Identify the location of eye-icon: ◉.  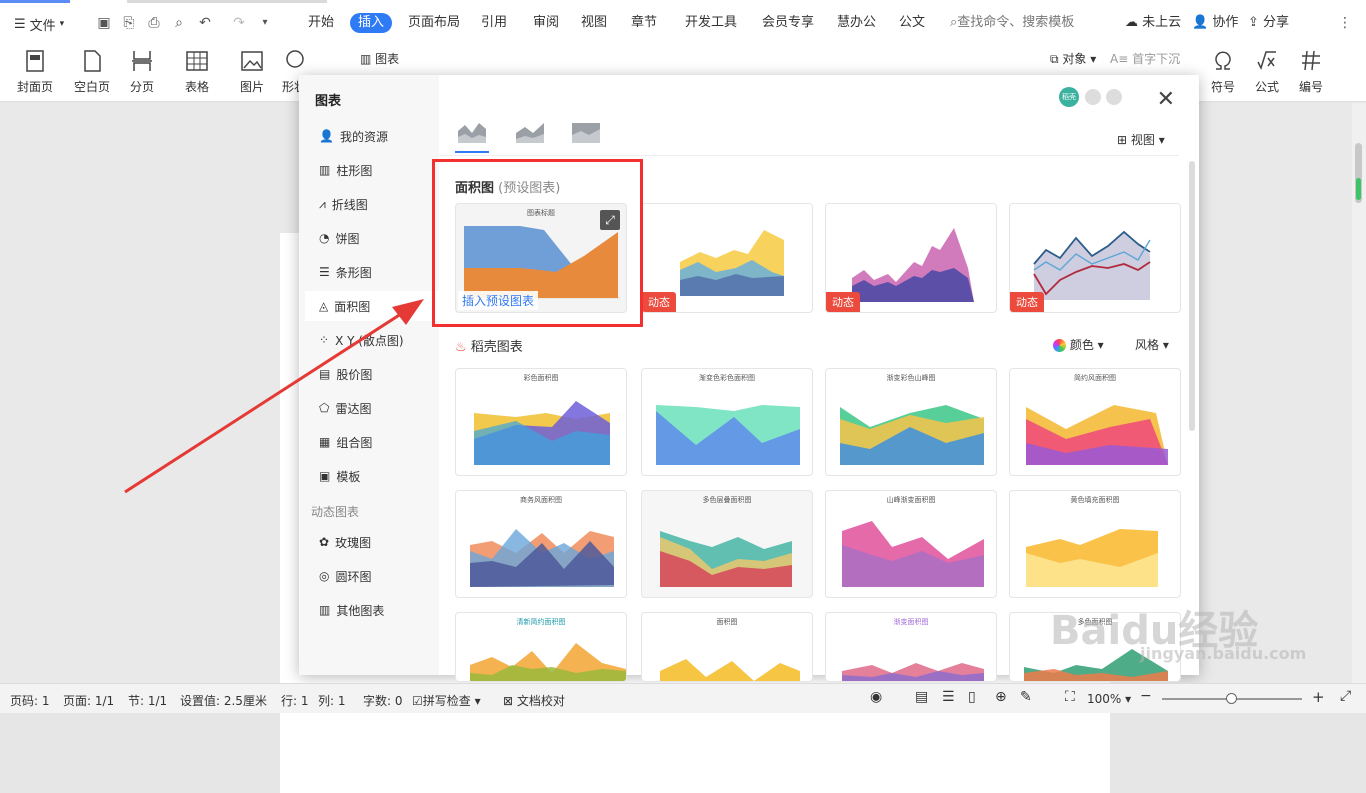
(876, 697).